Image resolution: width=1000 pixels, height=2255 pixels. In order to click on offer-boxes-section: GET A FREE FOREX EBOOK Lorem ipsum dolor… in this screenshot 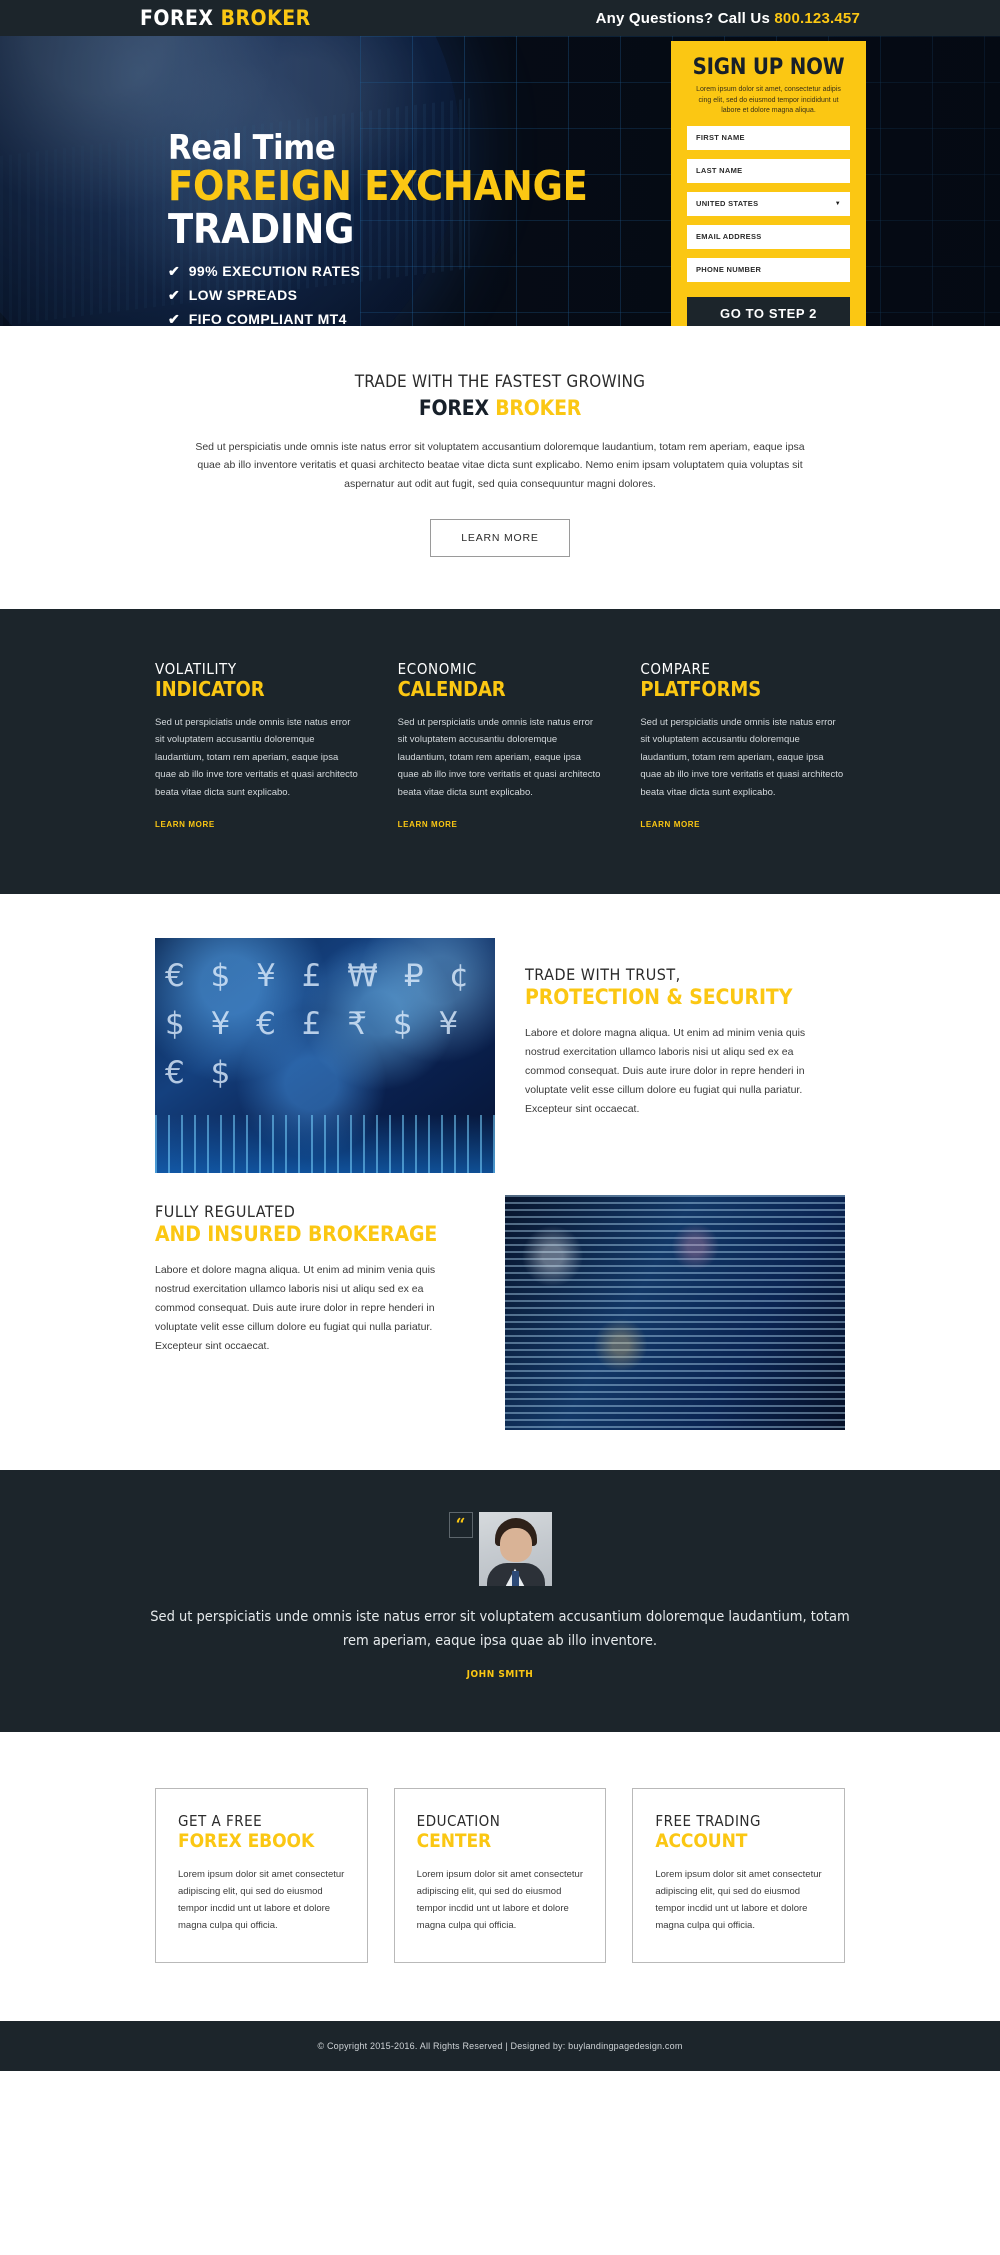, I will do `click(500, 1876)`.